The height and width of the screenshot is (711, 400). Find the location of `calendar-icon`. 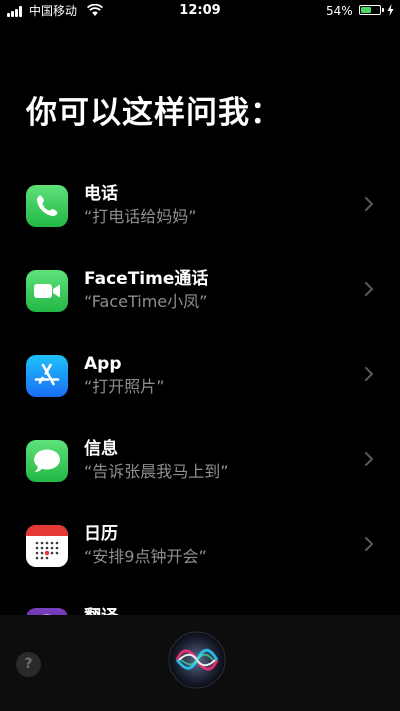

calendar-icon is located at coordinates (47, 546).